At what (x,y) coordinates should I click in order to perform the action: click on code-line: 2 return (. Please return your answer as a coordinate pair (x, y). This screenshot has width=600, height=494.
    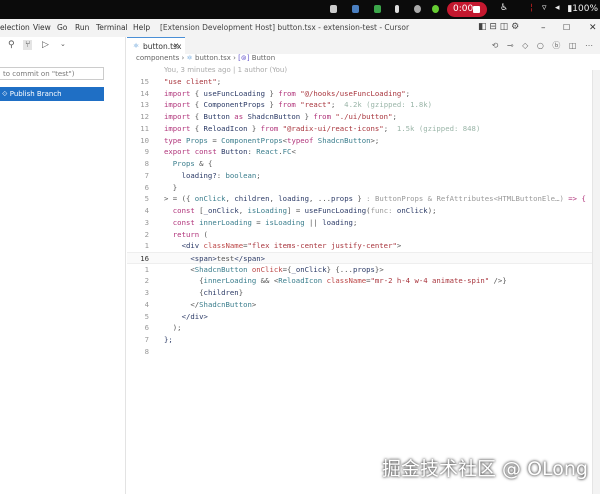
    Looking at the image, I should click on (359, 235).